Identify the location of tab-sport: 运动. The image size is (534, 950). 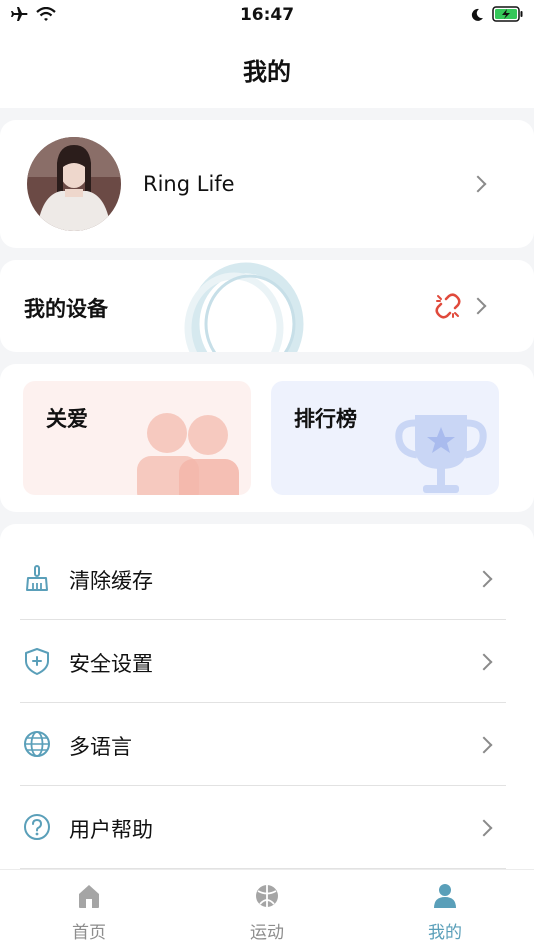
(267, 910).